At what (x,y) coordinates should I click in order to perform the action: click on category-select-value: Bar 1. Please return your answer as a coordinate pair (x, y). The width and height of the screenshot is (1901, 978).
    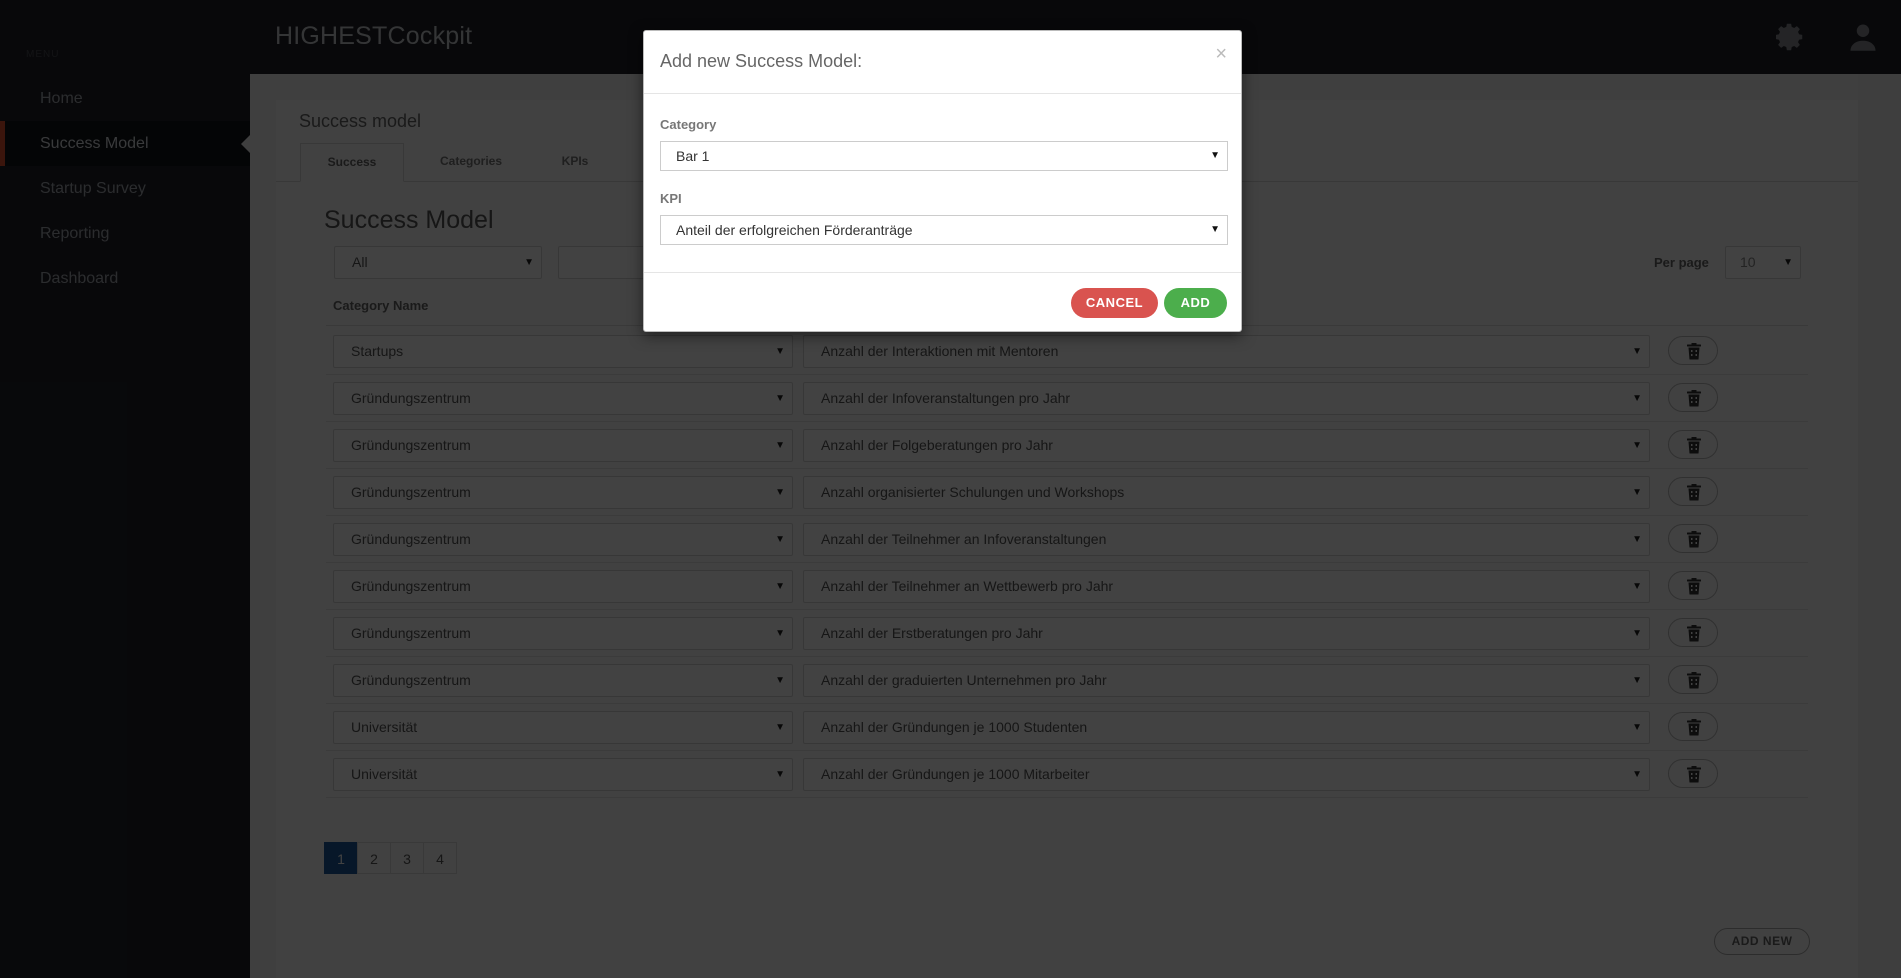
    Looking at the image, I should click on (693, 156).